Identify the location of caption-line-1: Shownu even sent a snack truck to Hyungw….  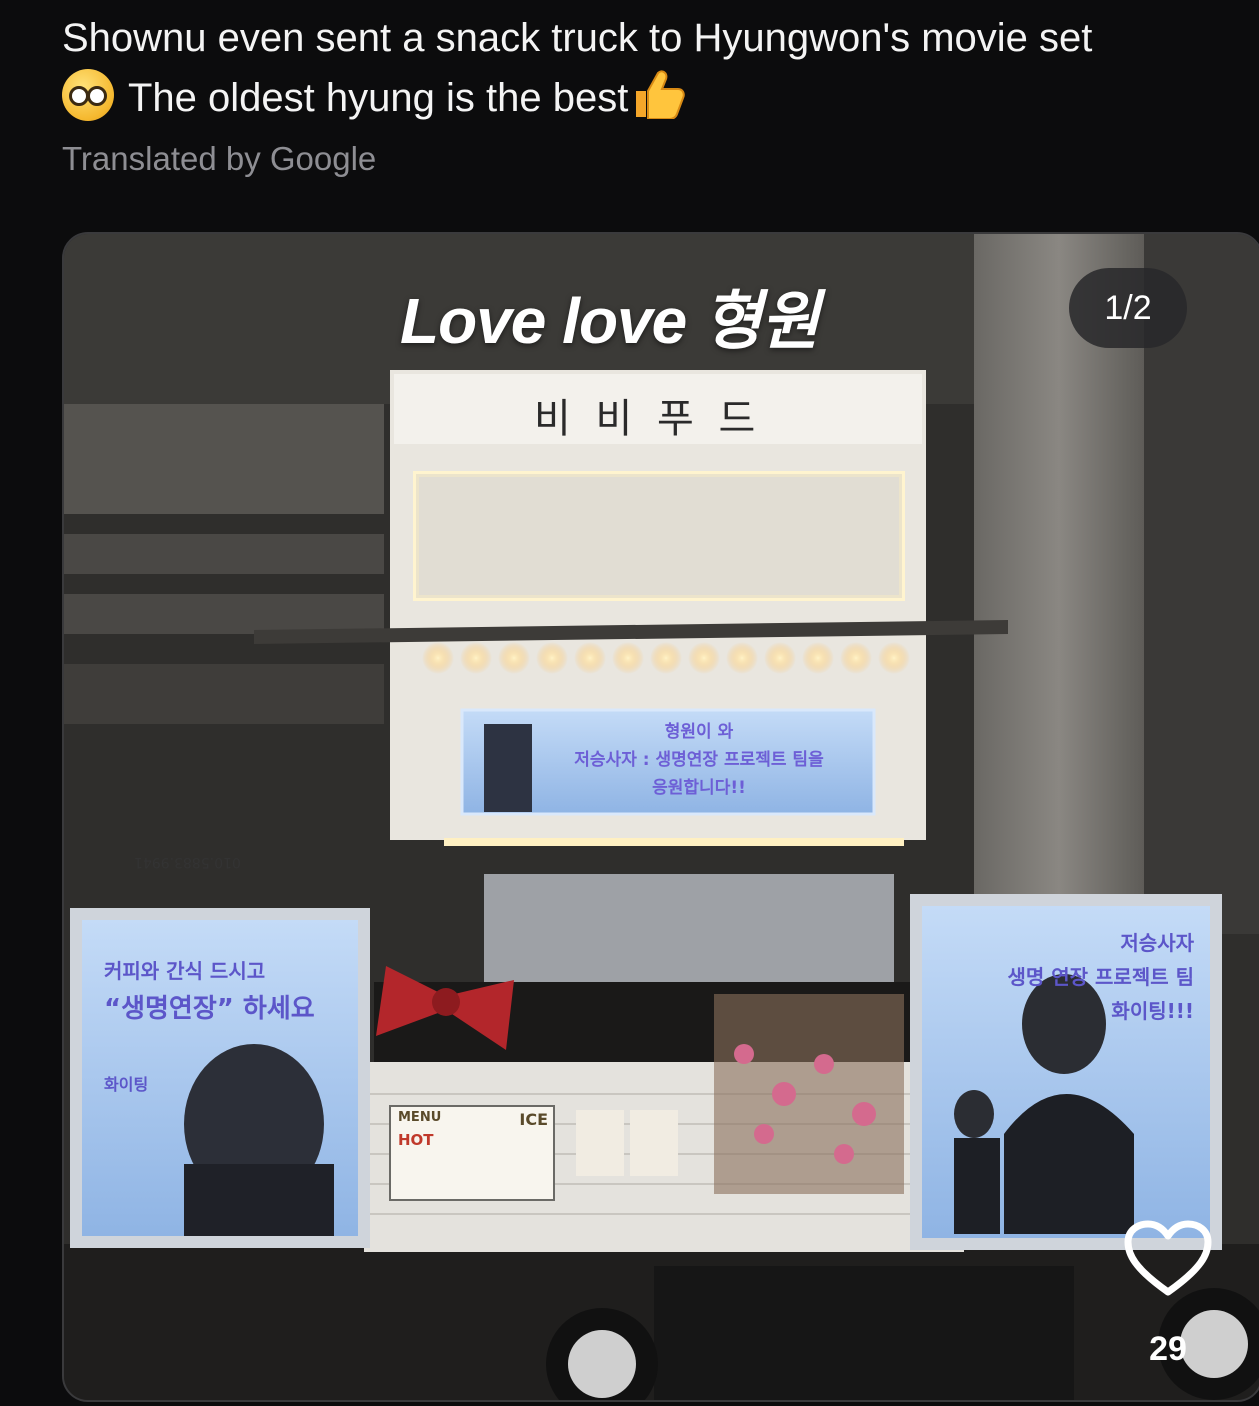
(577, 38).